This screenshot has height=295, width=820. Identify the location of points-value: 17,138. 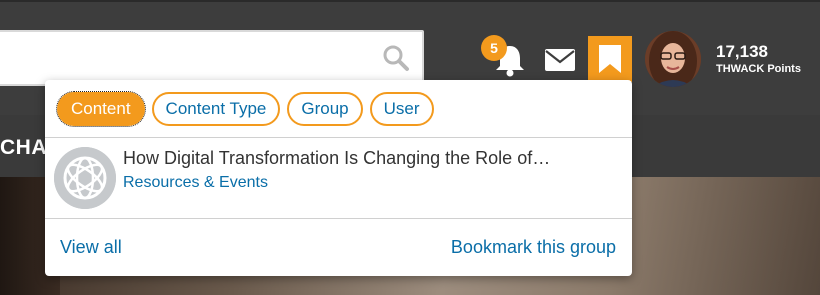
(742, 51).